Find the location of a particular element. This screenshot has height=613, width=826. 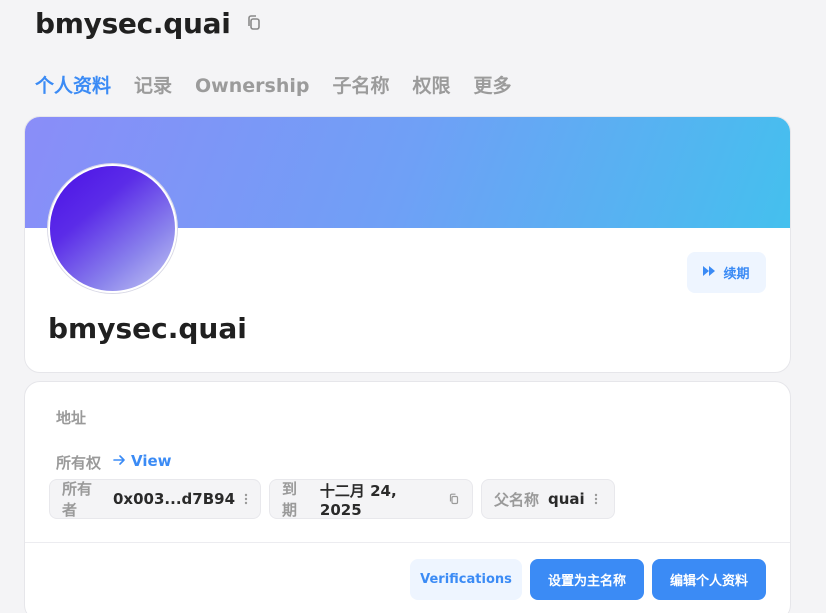

renew-button: 续期 is located at coordinates (726, 272).